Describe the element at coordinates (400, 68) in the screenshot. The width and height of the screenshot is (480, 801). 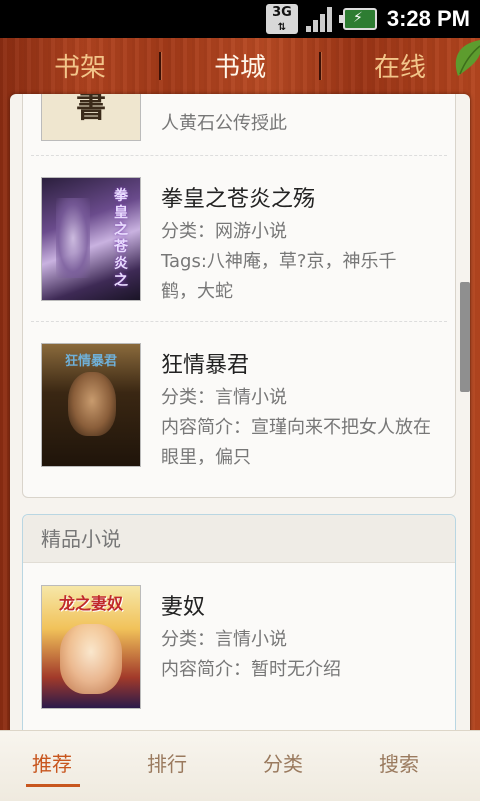
I see `tab-online: 在线` at that location.